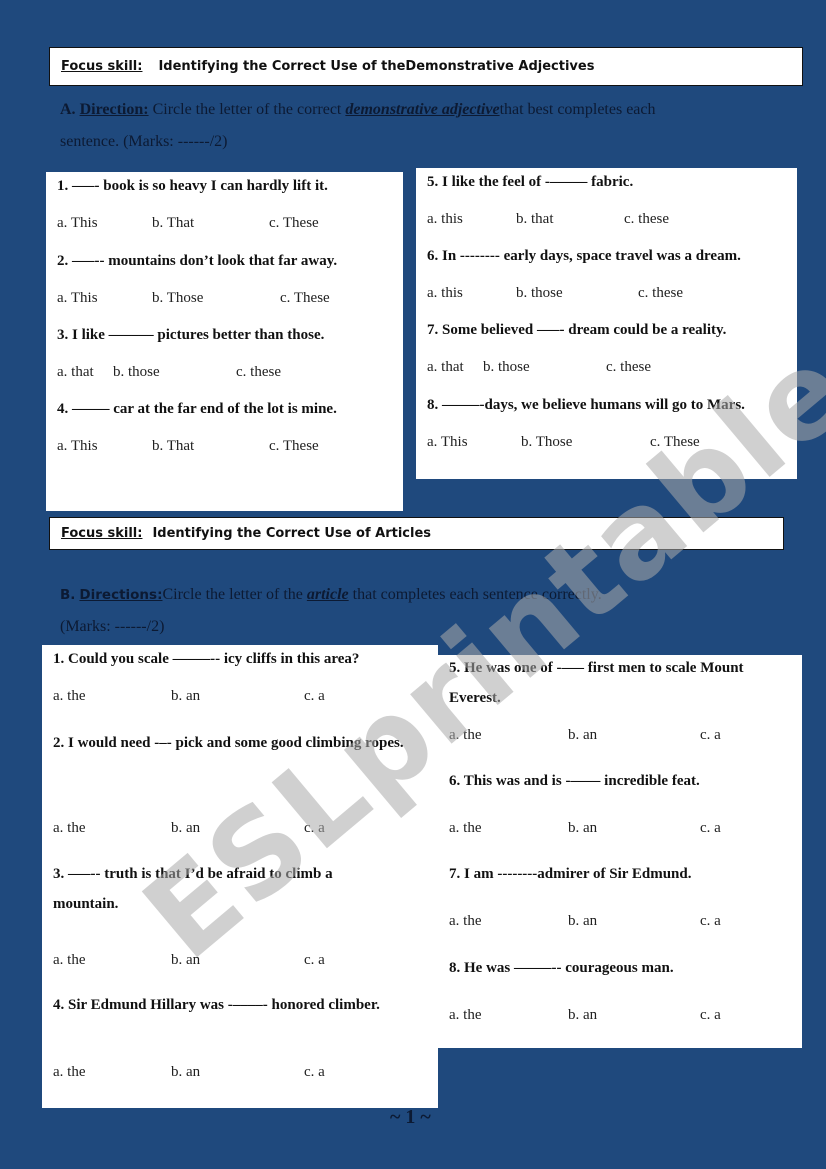 The height and width of the screenshot is (1169, 826). I want to click on question-box-b-right, so click(620, 851).